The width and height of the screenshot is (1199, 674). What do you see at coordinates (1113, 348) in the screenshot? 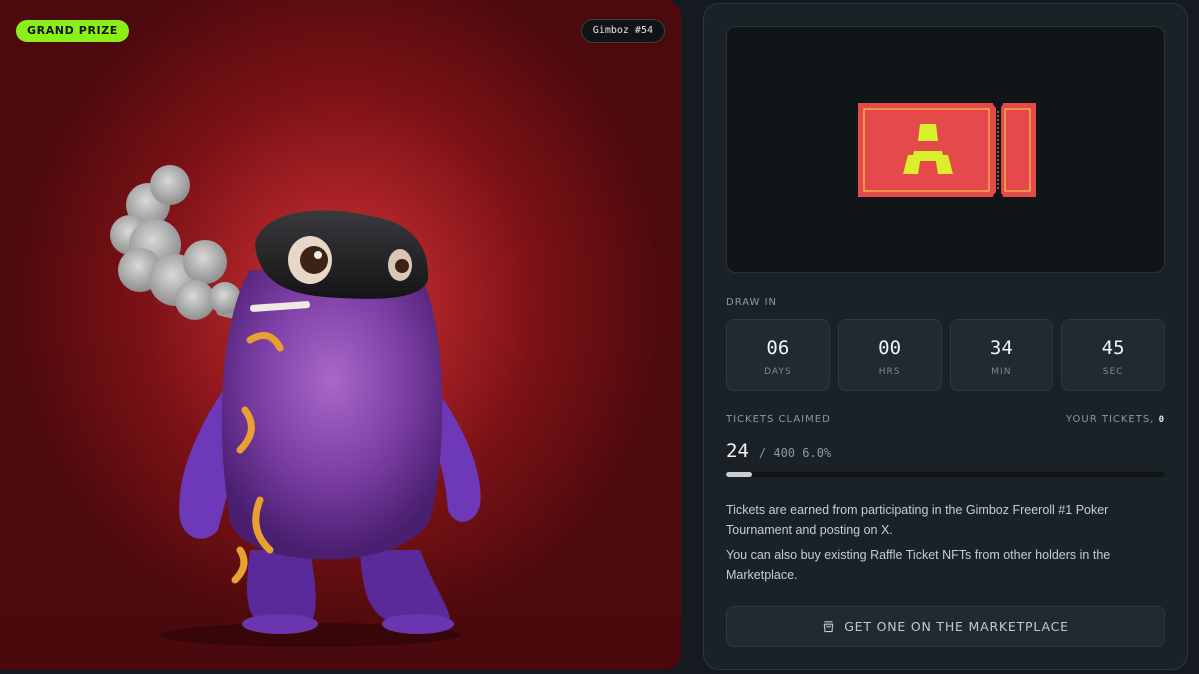
I see `countdown-seconds-value: 45` at bounding box center [1113, 348].